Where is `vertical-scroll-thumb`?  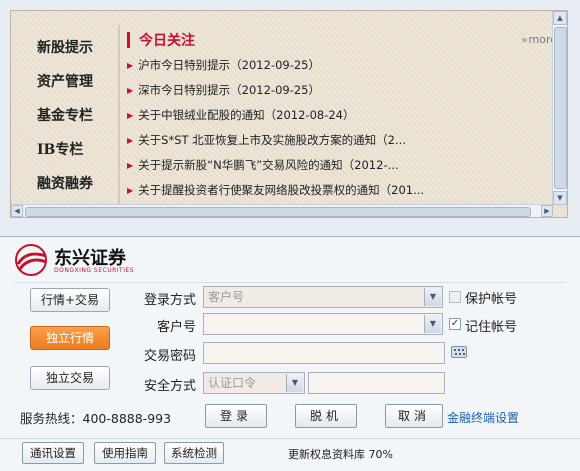
vertical-scroll-thumb is located at coordinates (560, 108).